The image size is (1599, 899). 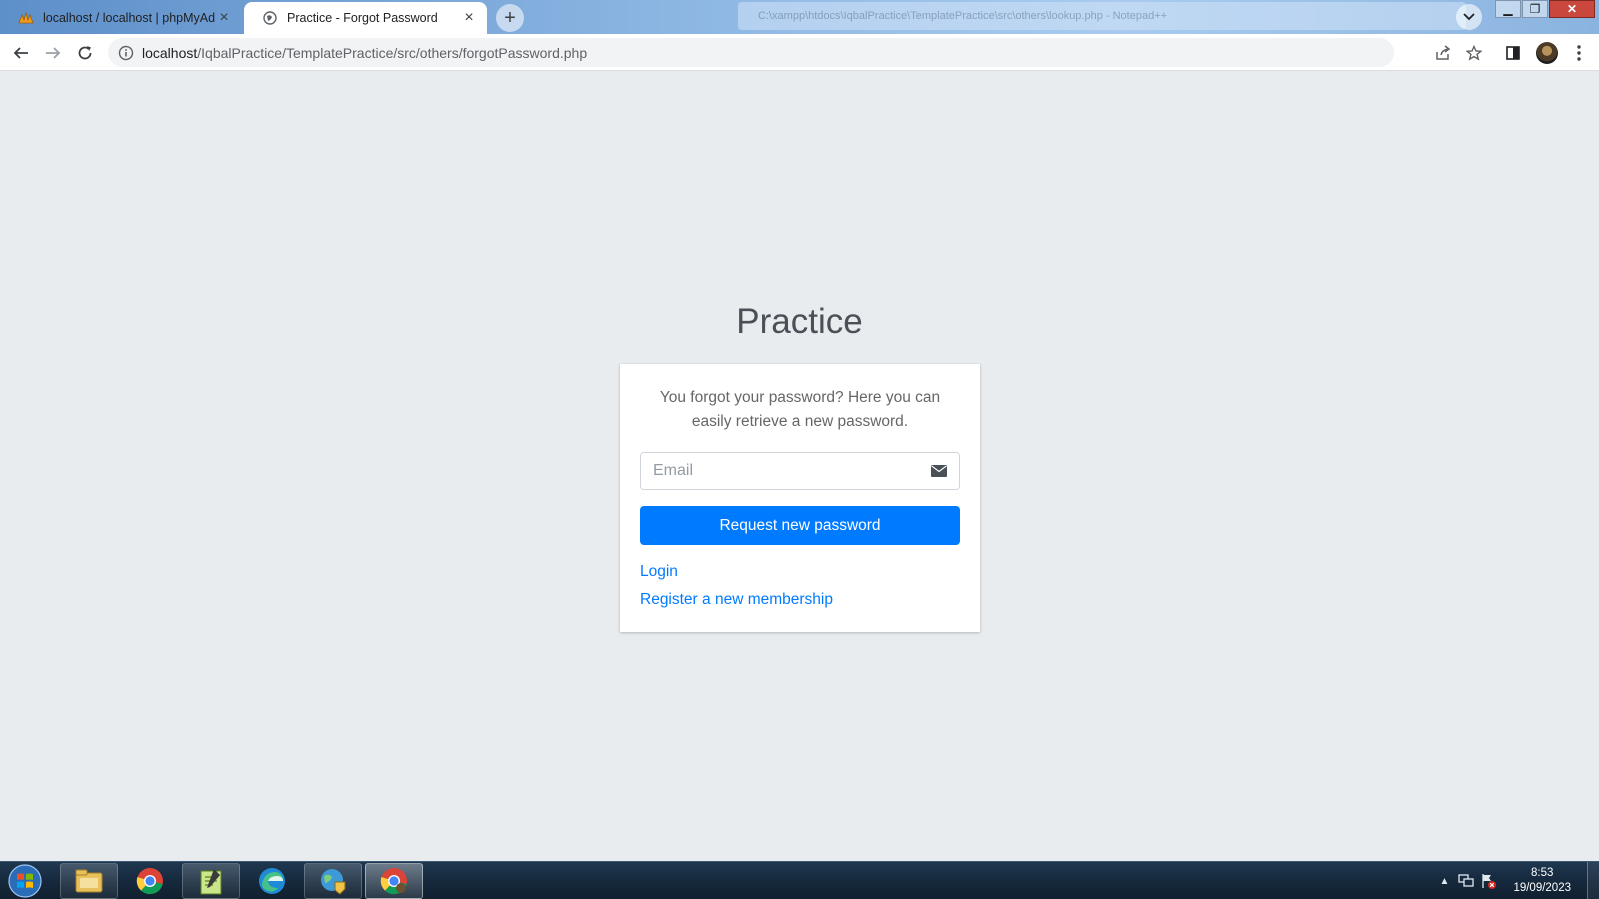 I want to click on forward-button, so click(x=53, y=53).